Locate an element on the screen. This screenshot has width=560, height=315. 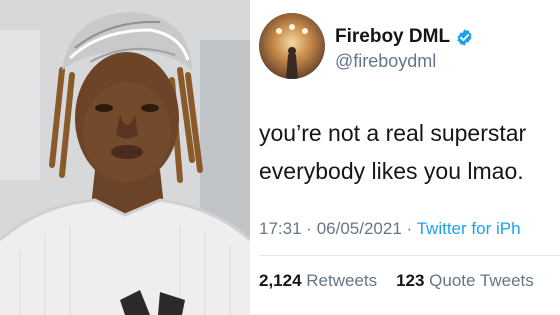
avatar-image is located at coordinates (292, 46).